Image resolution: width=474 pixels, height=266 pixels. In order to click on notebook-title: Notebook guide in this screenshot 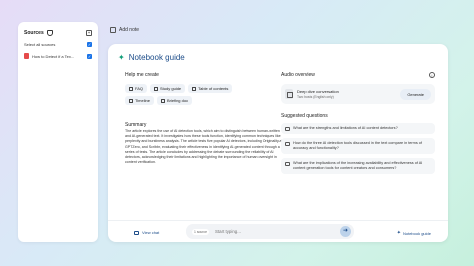, I will do `click(156, 57)`.